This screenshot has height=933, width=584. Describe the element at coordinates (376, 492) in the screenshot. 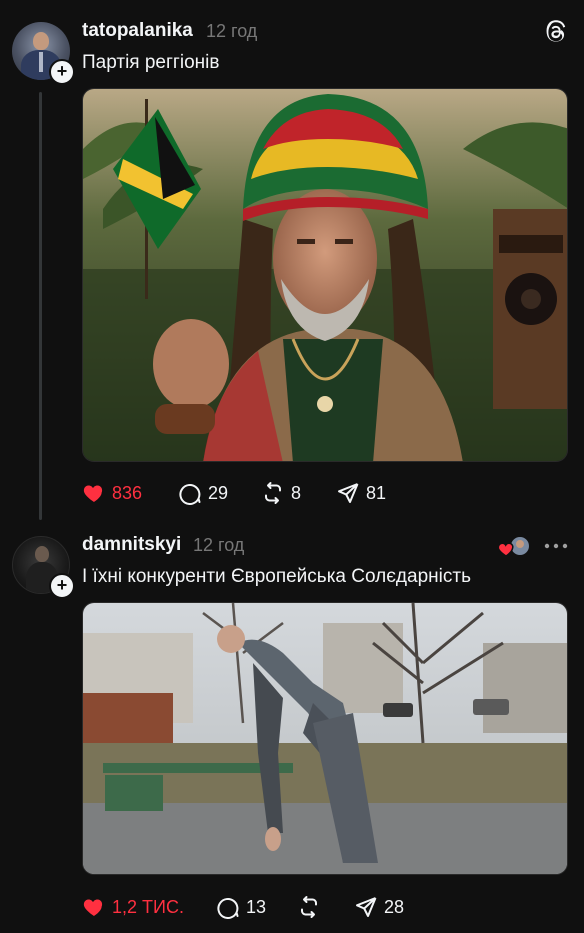

I see `share-count: 81` at that location.